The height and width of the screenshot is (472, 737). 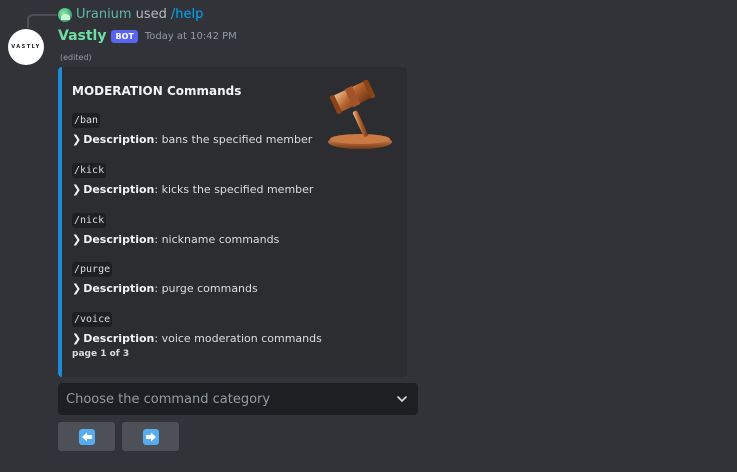 I want to click on arrow-left-icon, so click(x=86, y=436).